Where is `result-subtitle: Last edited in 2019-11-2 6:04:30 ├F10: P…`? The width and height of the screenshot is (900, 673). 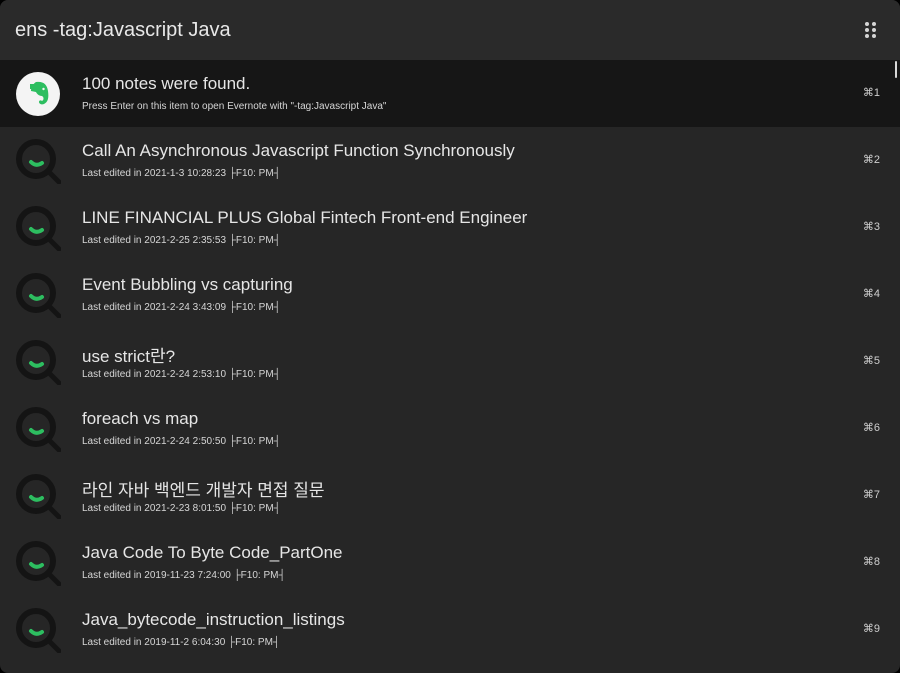 result-subtitle: Last edited in 2019-11-2 6:04:30 ├F10: P… is located at coordinates (181, 642).